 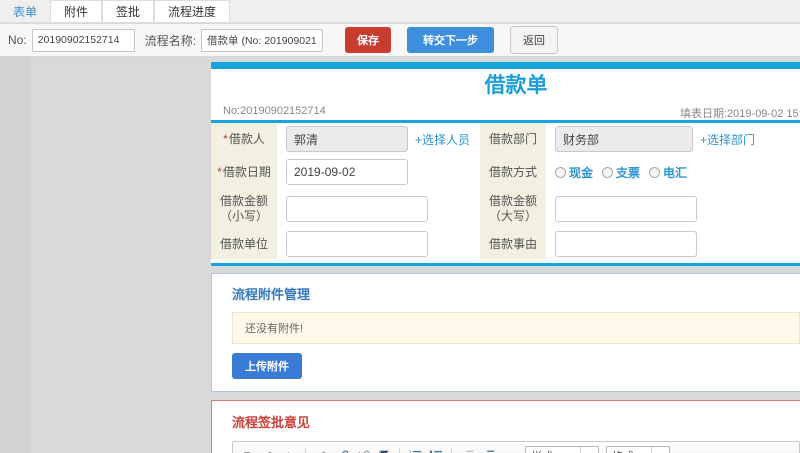 What do you see at coordinates (638, 449) in the screenshot?
I see `format-dropdown: 格式 ▼` at bounding box center [638, 449].